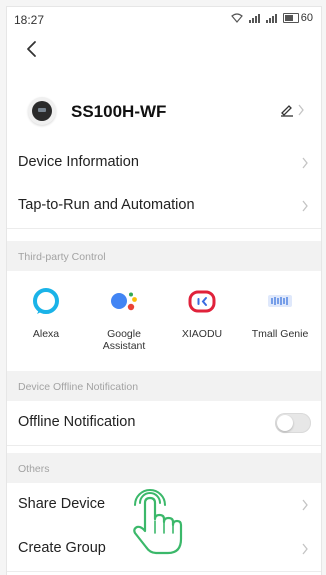 The width and height of the screenshot is (326, 575). I want to click on section-title: Device Offline Notification, so click(78, 387).